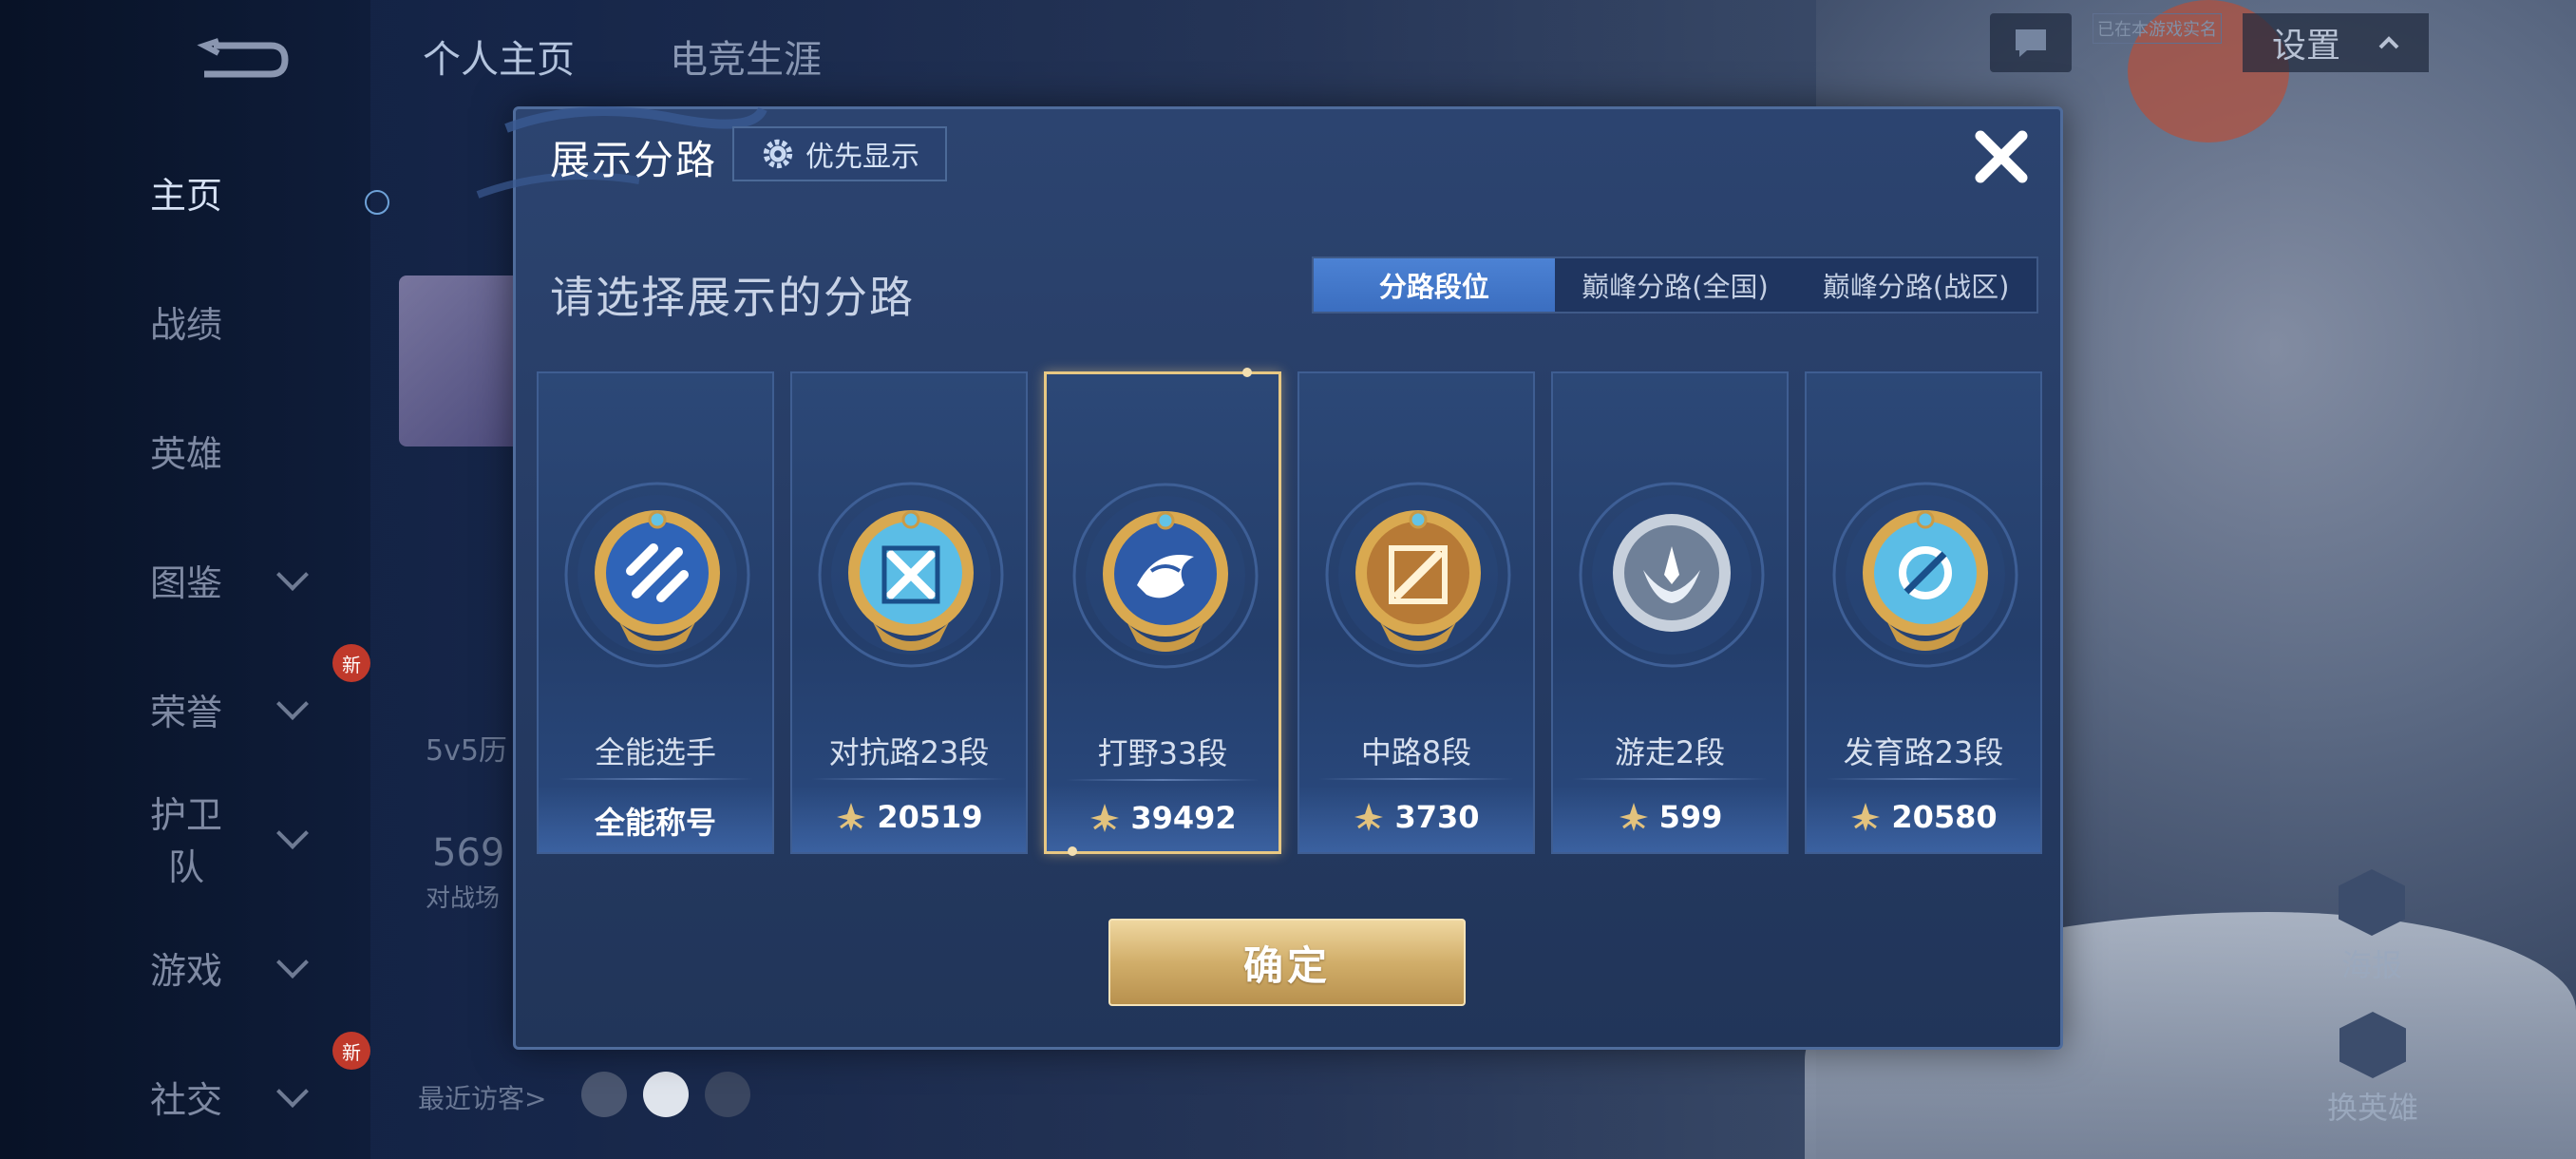 This screenshot has width=2576, height=1159. What do you see at coordinates (499, 56) in the screenshot?
I see `tab-personal-home: 个人主页` at bounding box center [499, 56].